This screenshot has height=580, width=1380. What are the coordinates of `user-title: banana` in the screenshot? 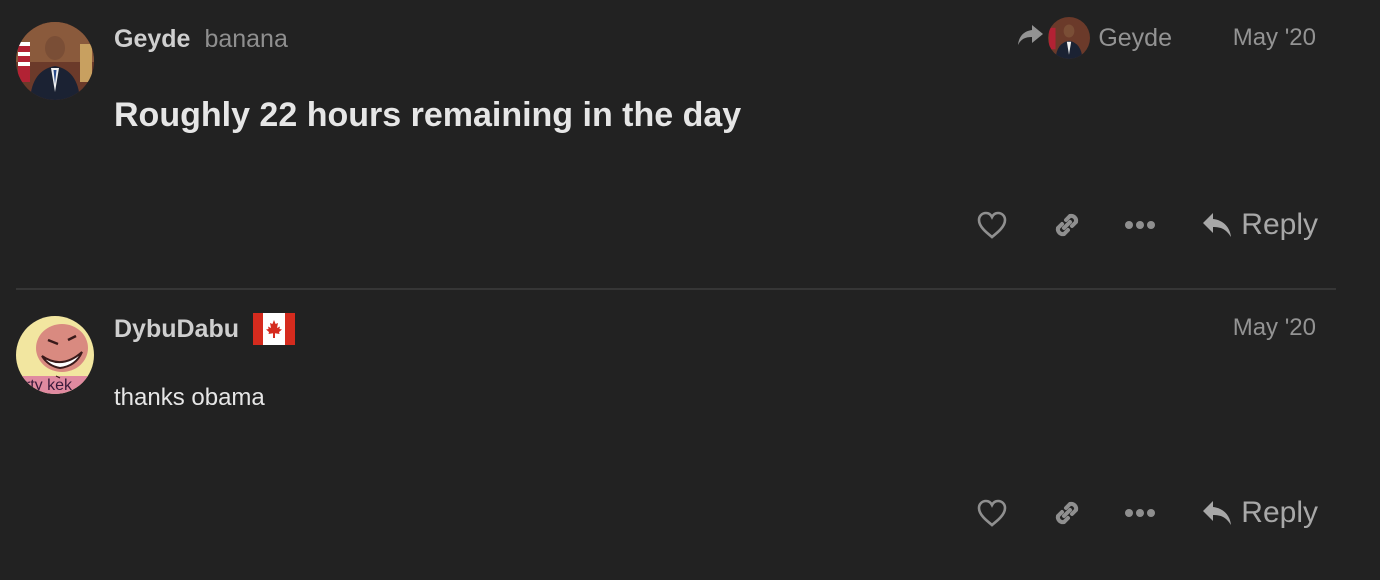 It's located at (246, 38).